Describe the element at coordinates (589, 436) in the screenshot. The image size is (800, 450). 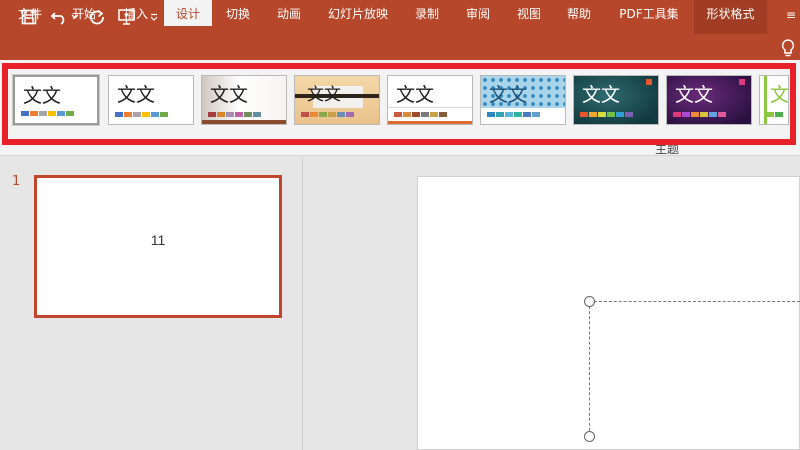
I see `resize-handle-middle-left` at that location.